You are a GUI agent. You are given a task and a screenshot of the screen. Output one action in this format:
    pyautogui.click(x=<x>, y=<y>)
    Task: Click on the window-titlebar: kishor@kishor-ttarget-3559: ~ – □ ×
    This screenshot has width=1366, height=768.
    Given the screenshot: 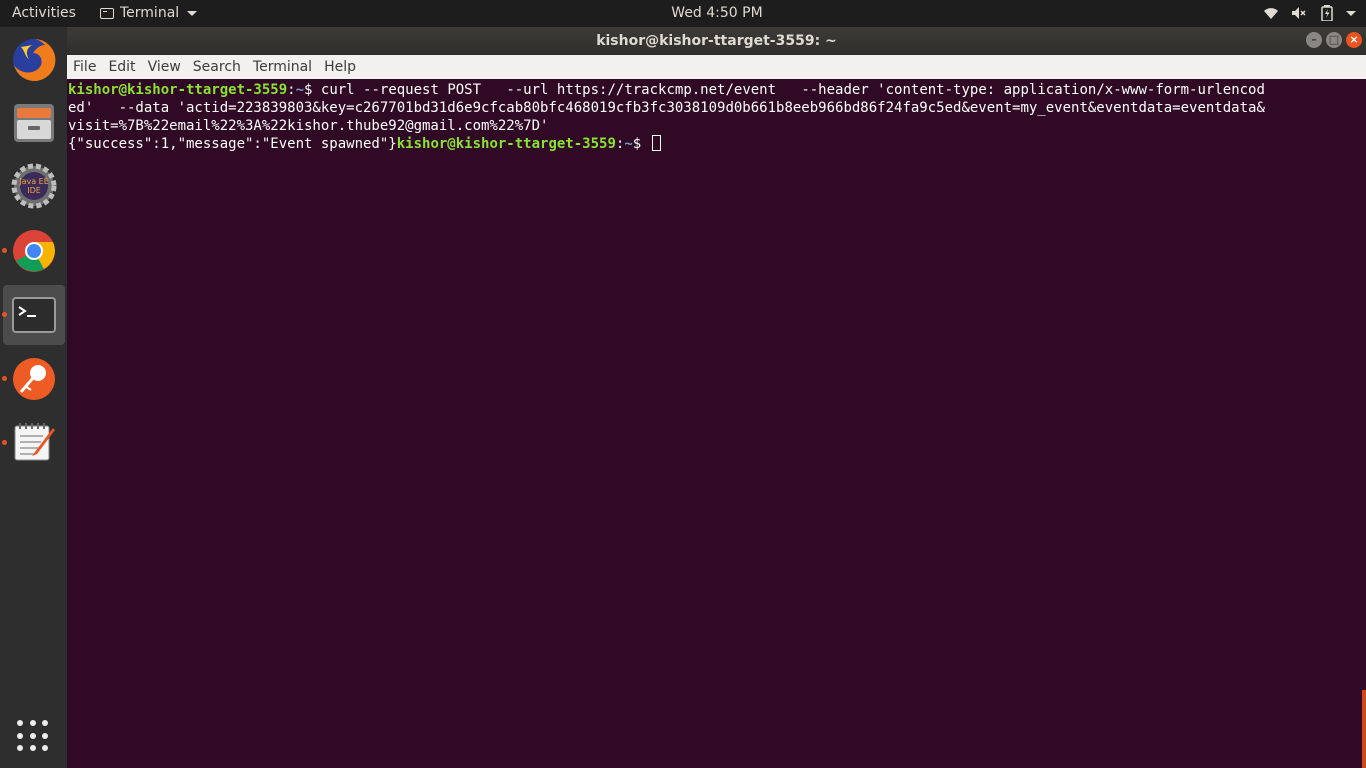 What is the action you would take?
    pyautogui.click(x=716, y=41)
    